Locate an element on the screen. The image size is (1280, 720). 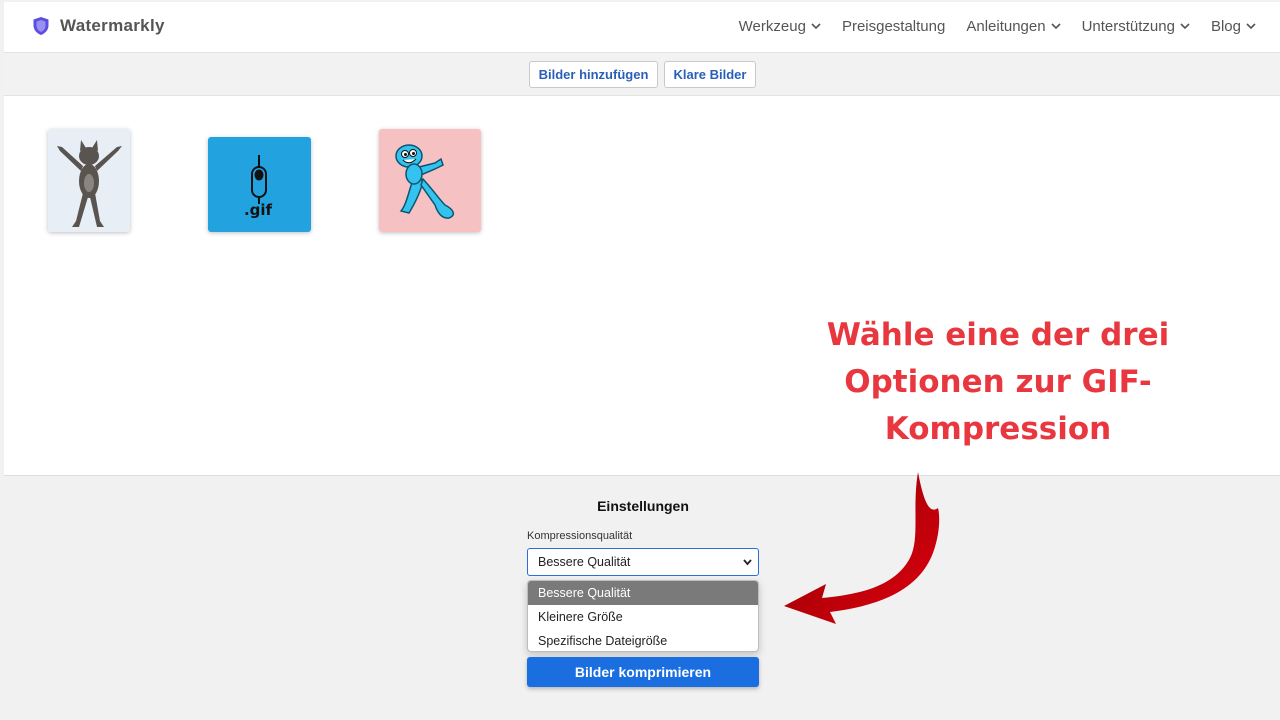
nav-label: Preisgestaltung is located at coordinates (893, 26).